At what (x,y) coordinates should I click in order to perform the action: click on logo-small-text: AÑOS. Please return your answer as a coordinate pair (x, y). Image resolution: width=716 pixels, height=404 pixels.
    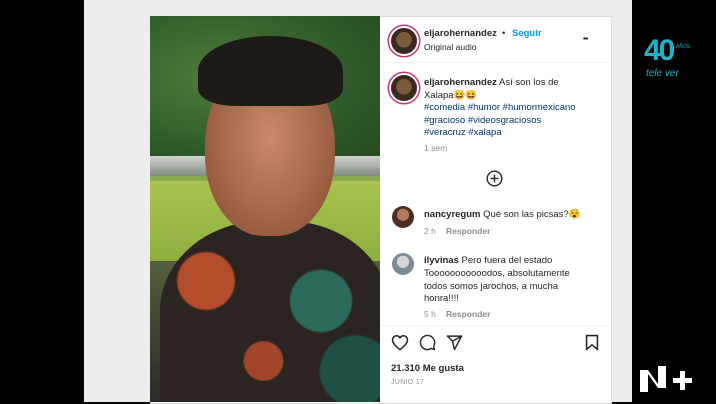
    Looking at the image, I should click on (683, 47).